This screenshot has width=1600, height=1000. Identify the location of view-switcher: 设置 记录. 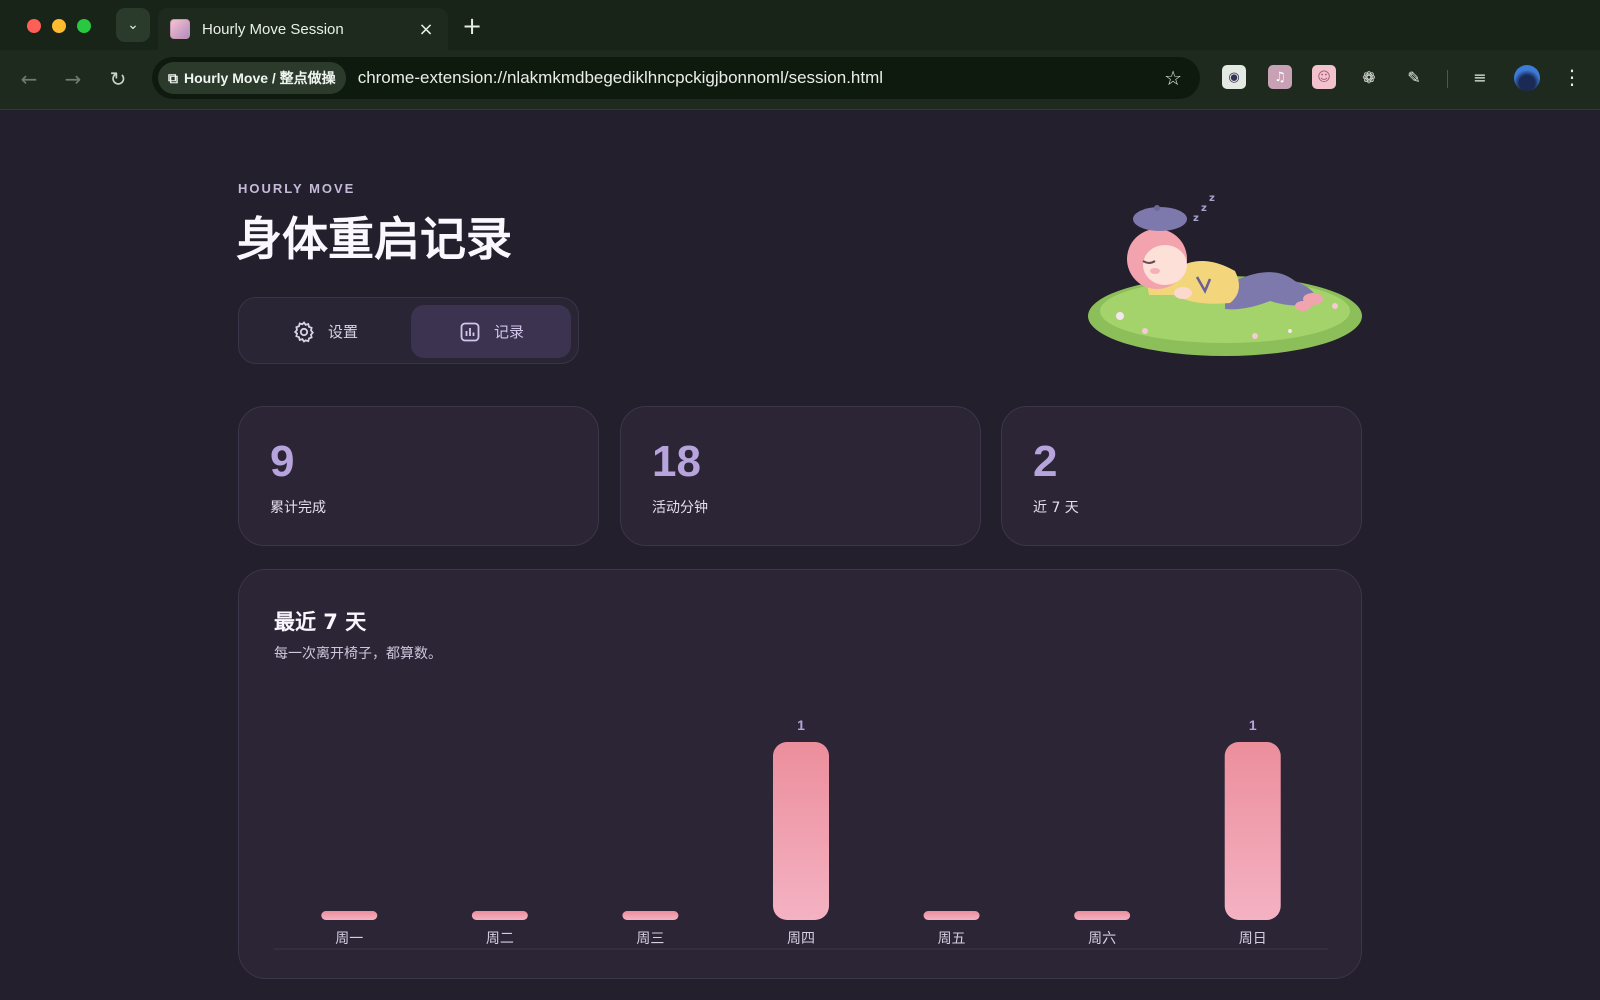
(408, 330).